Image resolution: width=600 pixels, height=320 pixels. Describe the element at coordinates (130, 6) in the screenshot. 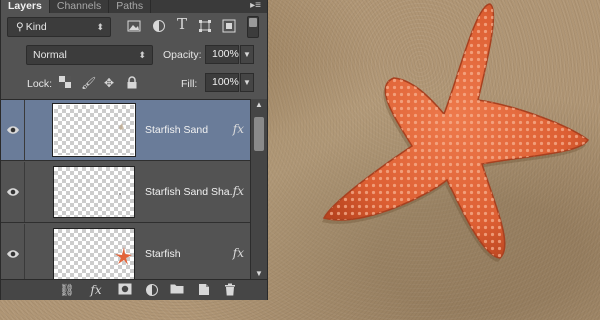

I see `tab-paths: Paths` at that location.